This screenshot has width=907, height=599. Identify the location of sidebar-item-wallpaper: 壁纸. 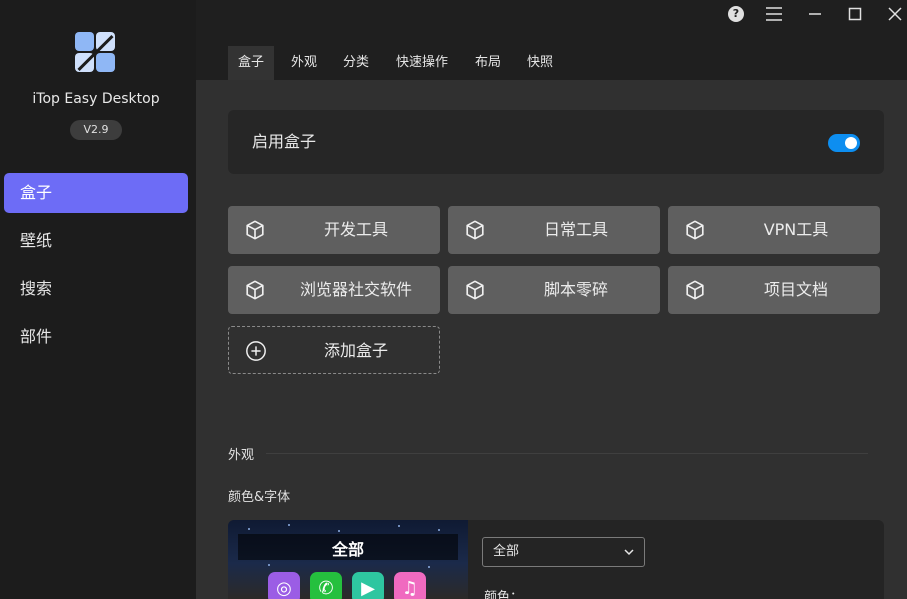
(96, 241).